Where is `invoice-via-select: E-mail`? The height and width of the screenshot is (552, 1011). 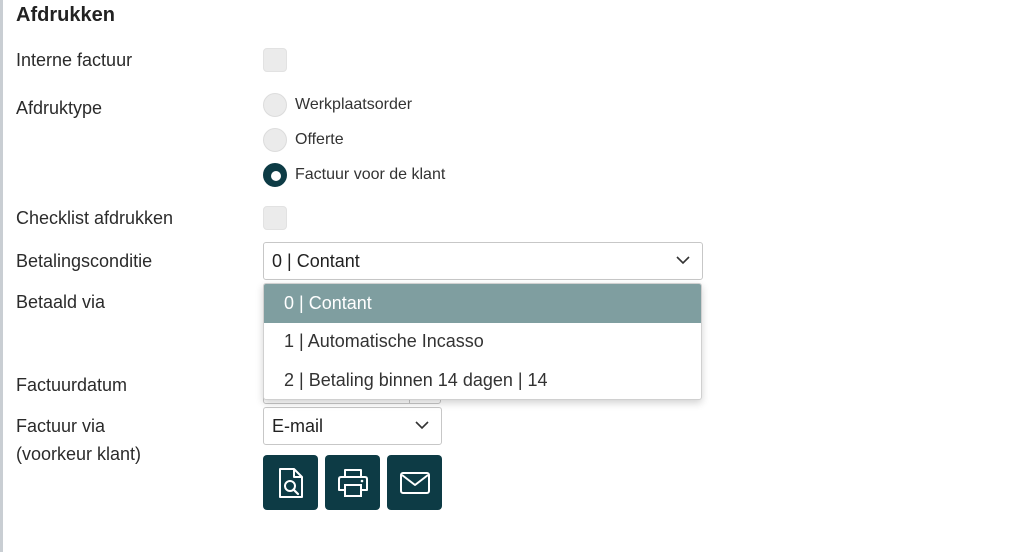 invoice-via-select: E-mail is located at coordinates (352, 426).